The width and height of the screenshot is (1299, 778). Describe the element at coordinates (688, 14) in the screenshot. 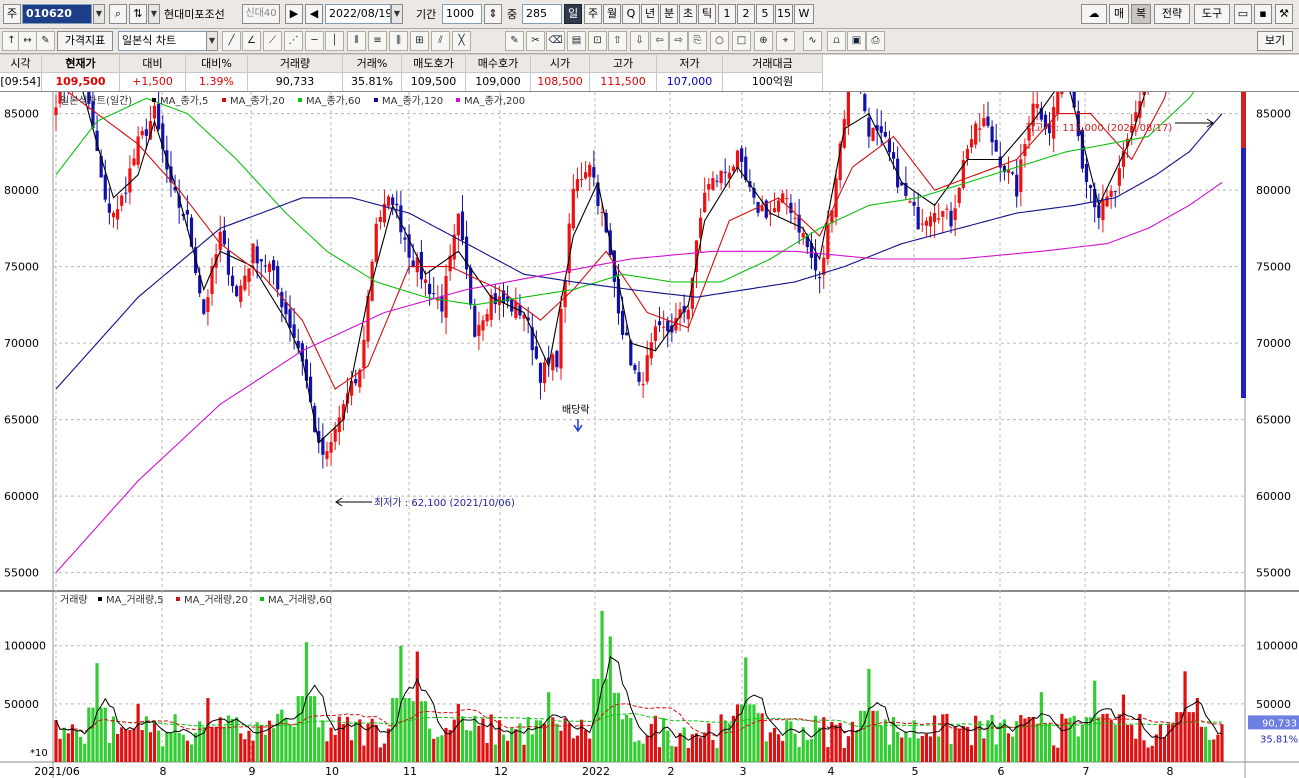

I see `interval-button-6: 초` at that location.